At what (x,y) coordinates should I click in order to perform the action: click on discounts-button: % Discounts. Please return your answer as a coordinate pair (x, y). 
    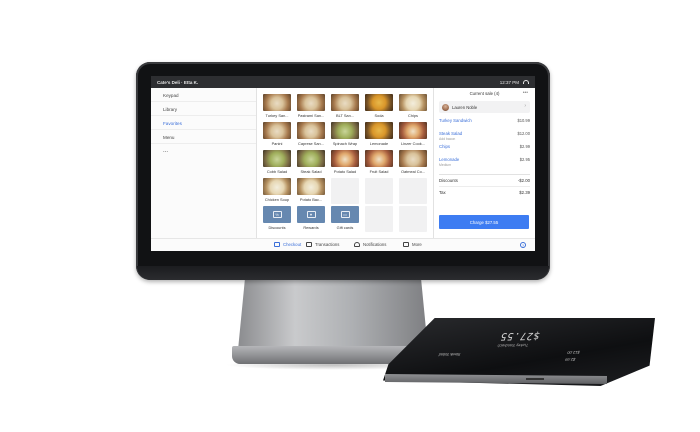
    Looking at the image, I should click on (277, 219).